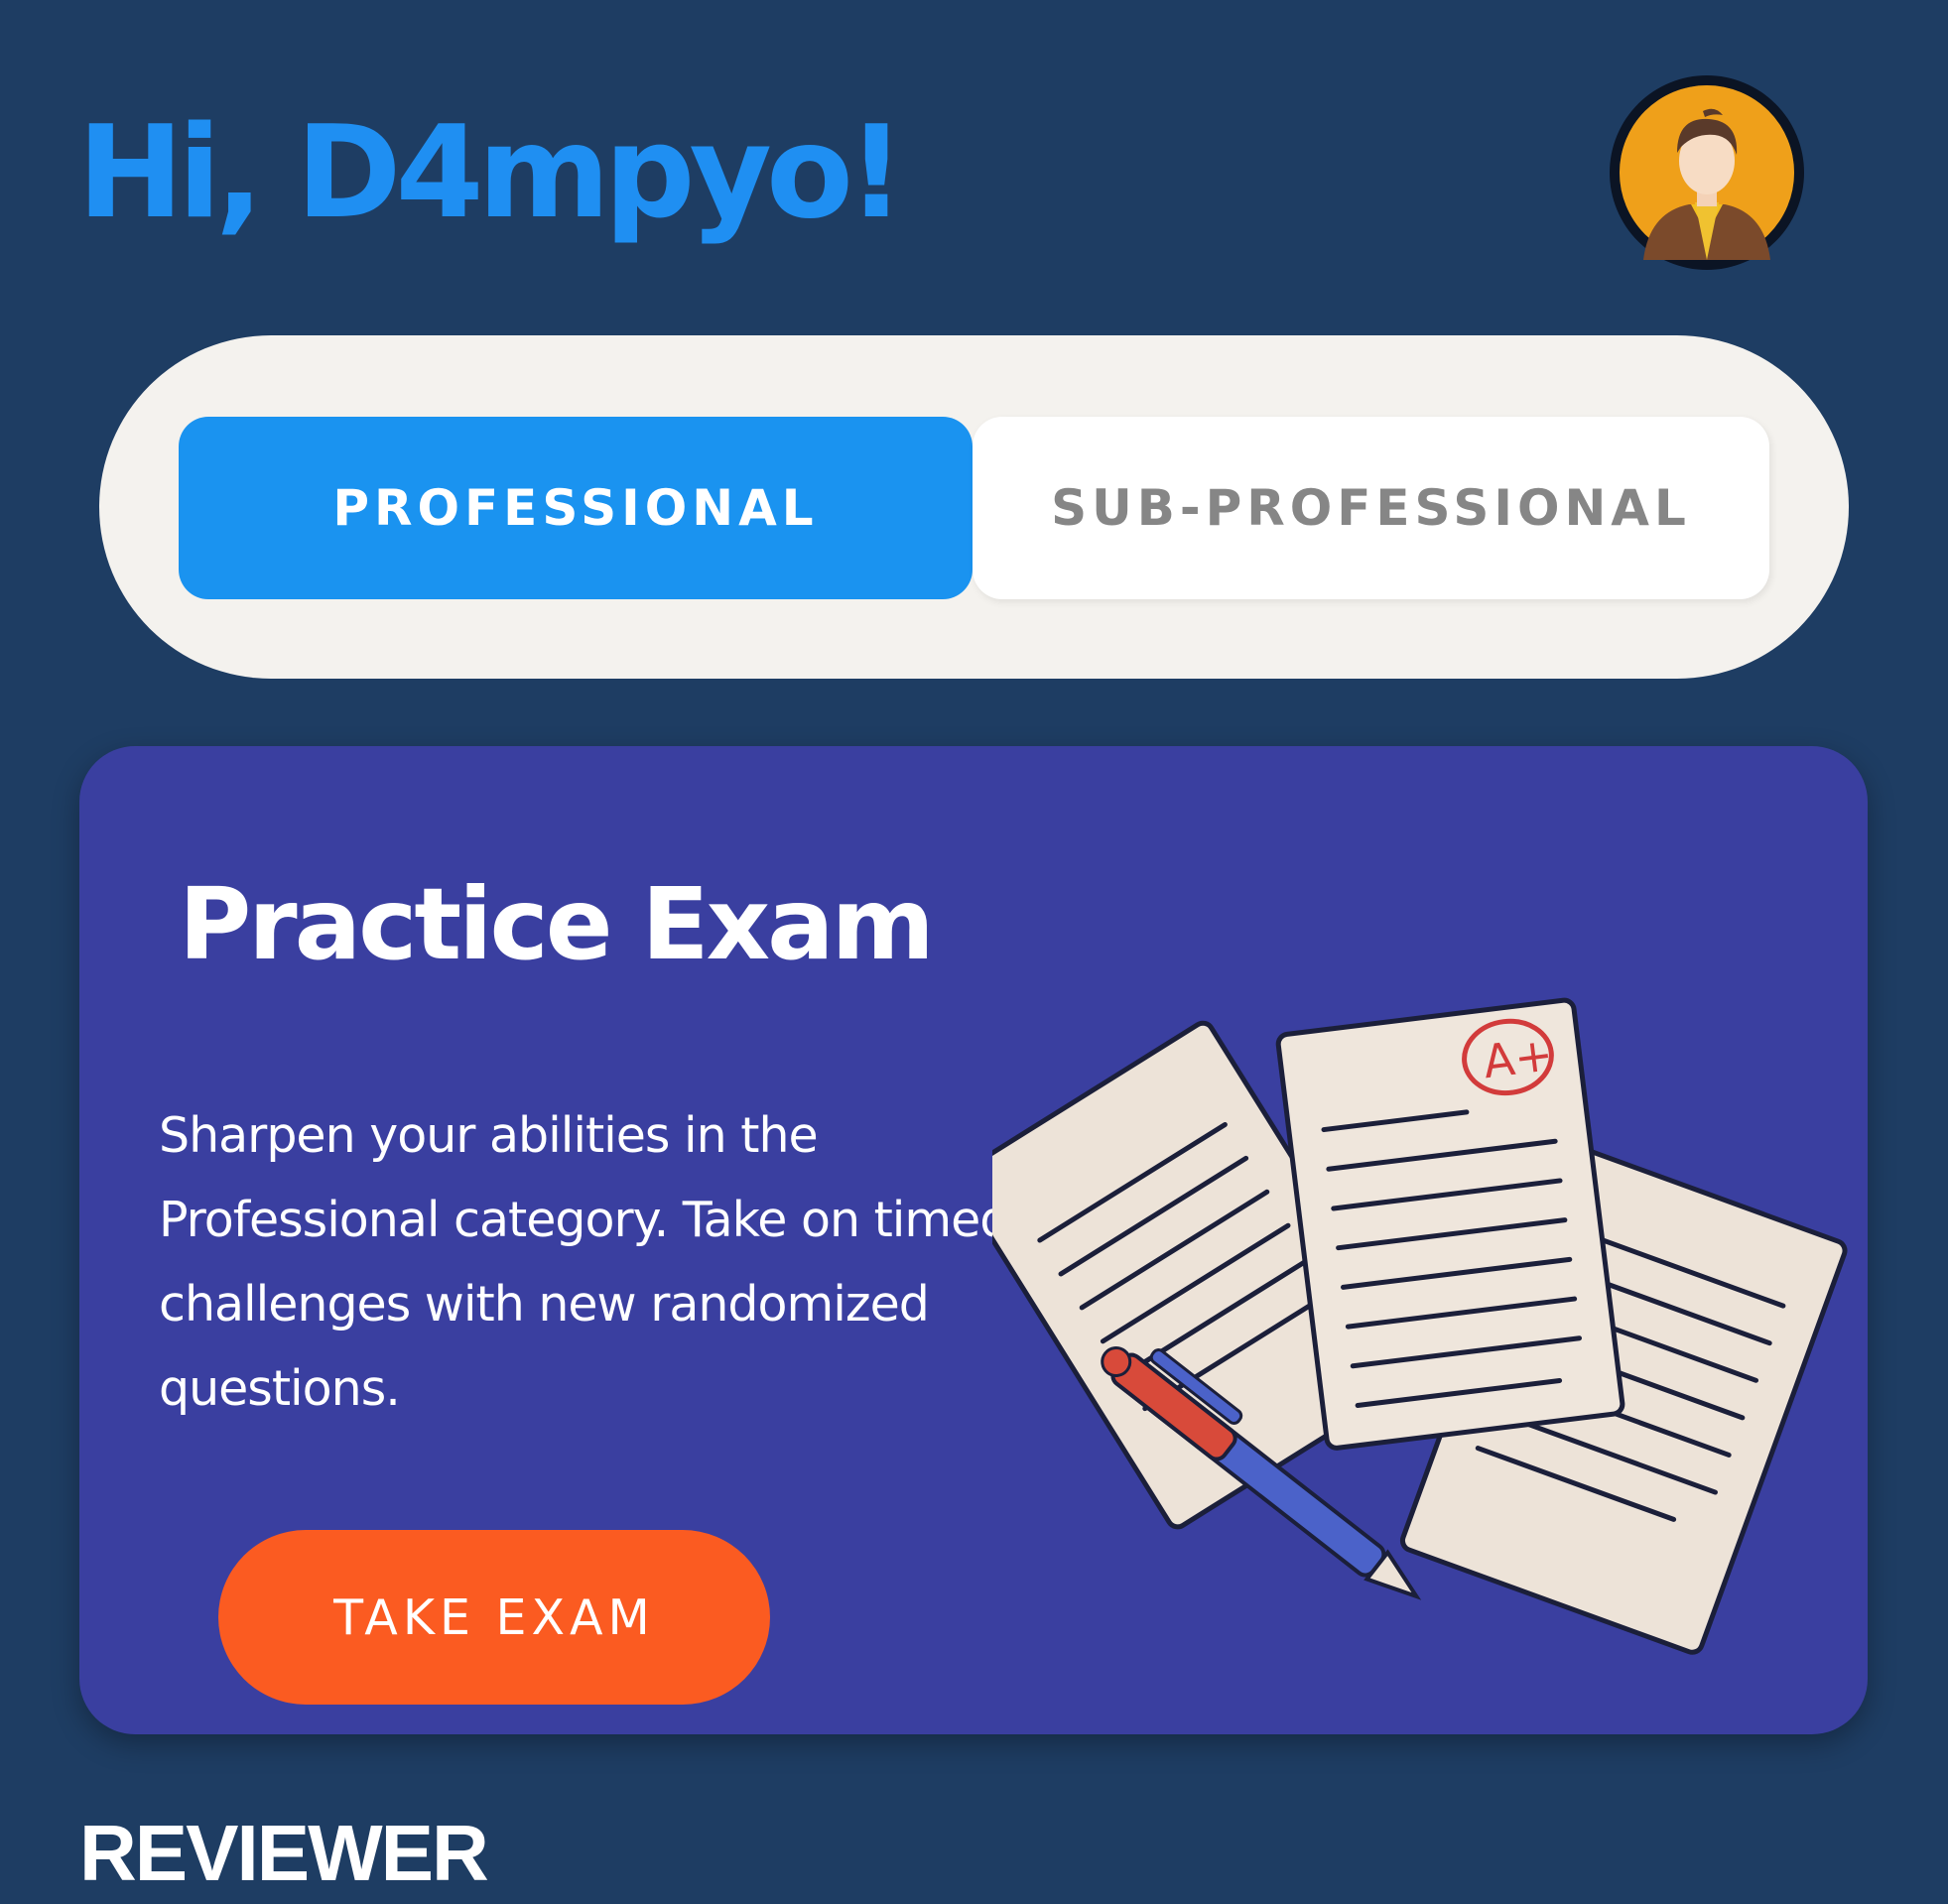 The width and height of the screenshot is (1948, 1904). Describe the element at coordinates (491, 173) in the screenshot. I see `greeting-title: Hi, D4mpyo!` at that location.